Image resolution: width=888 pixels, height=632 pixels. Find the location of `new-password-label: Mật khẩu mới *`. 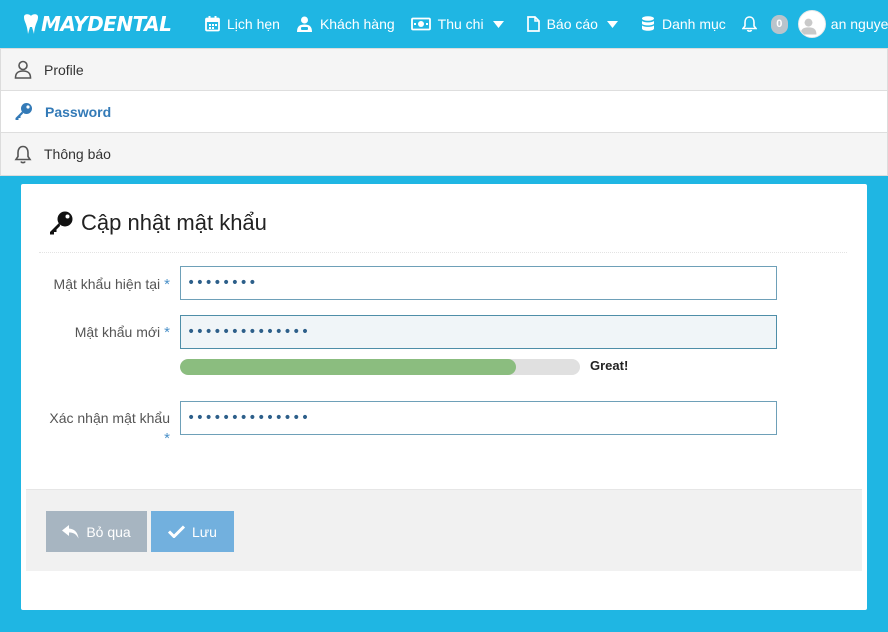

new-password-label: Mật khẩu mới * is located at coordinates (122, 332).